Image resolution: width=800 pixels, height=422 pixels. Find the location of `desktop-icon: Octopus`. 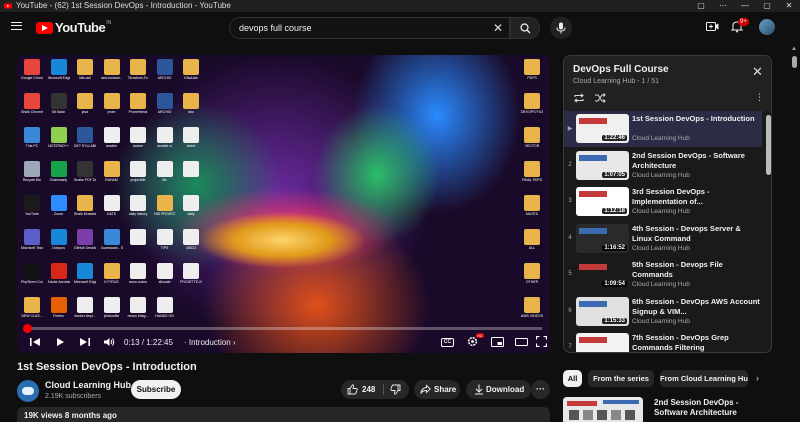

desktop-icon: Octopus is located at coordinates (59, 239).